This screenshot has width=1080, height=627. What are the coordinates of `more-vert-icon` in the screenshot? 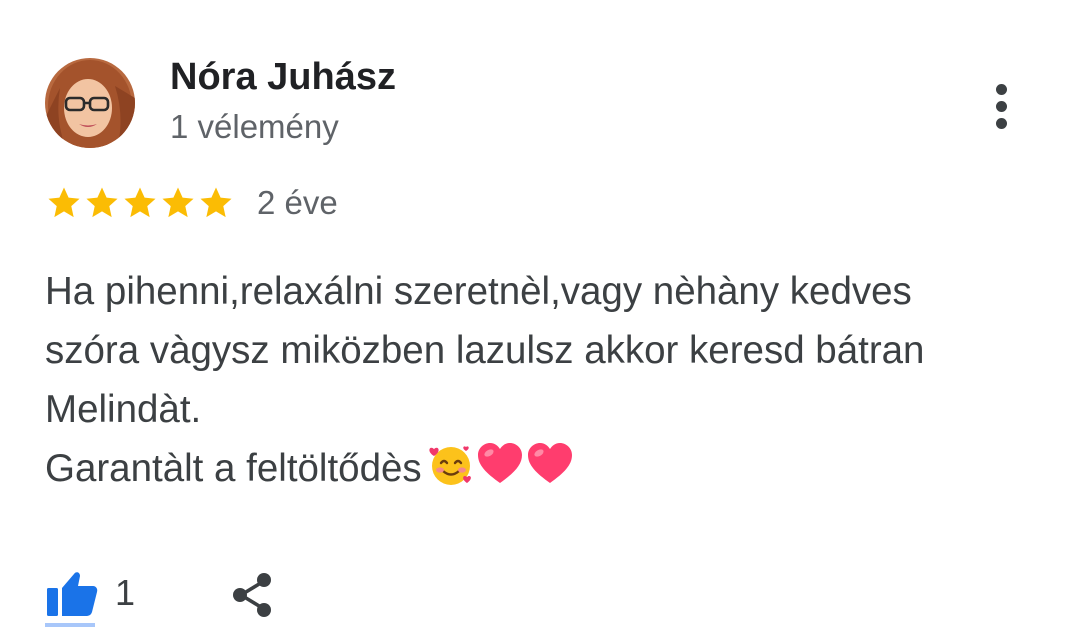 It's located at (1001, 89).